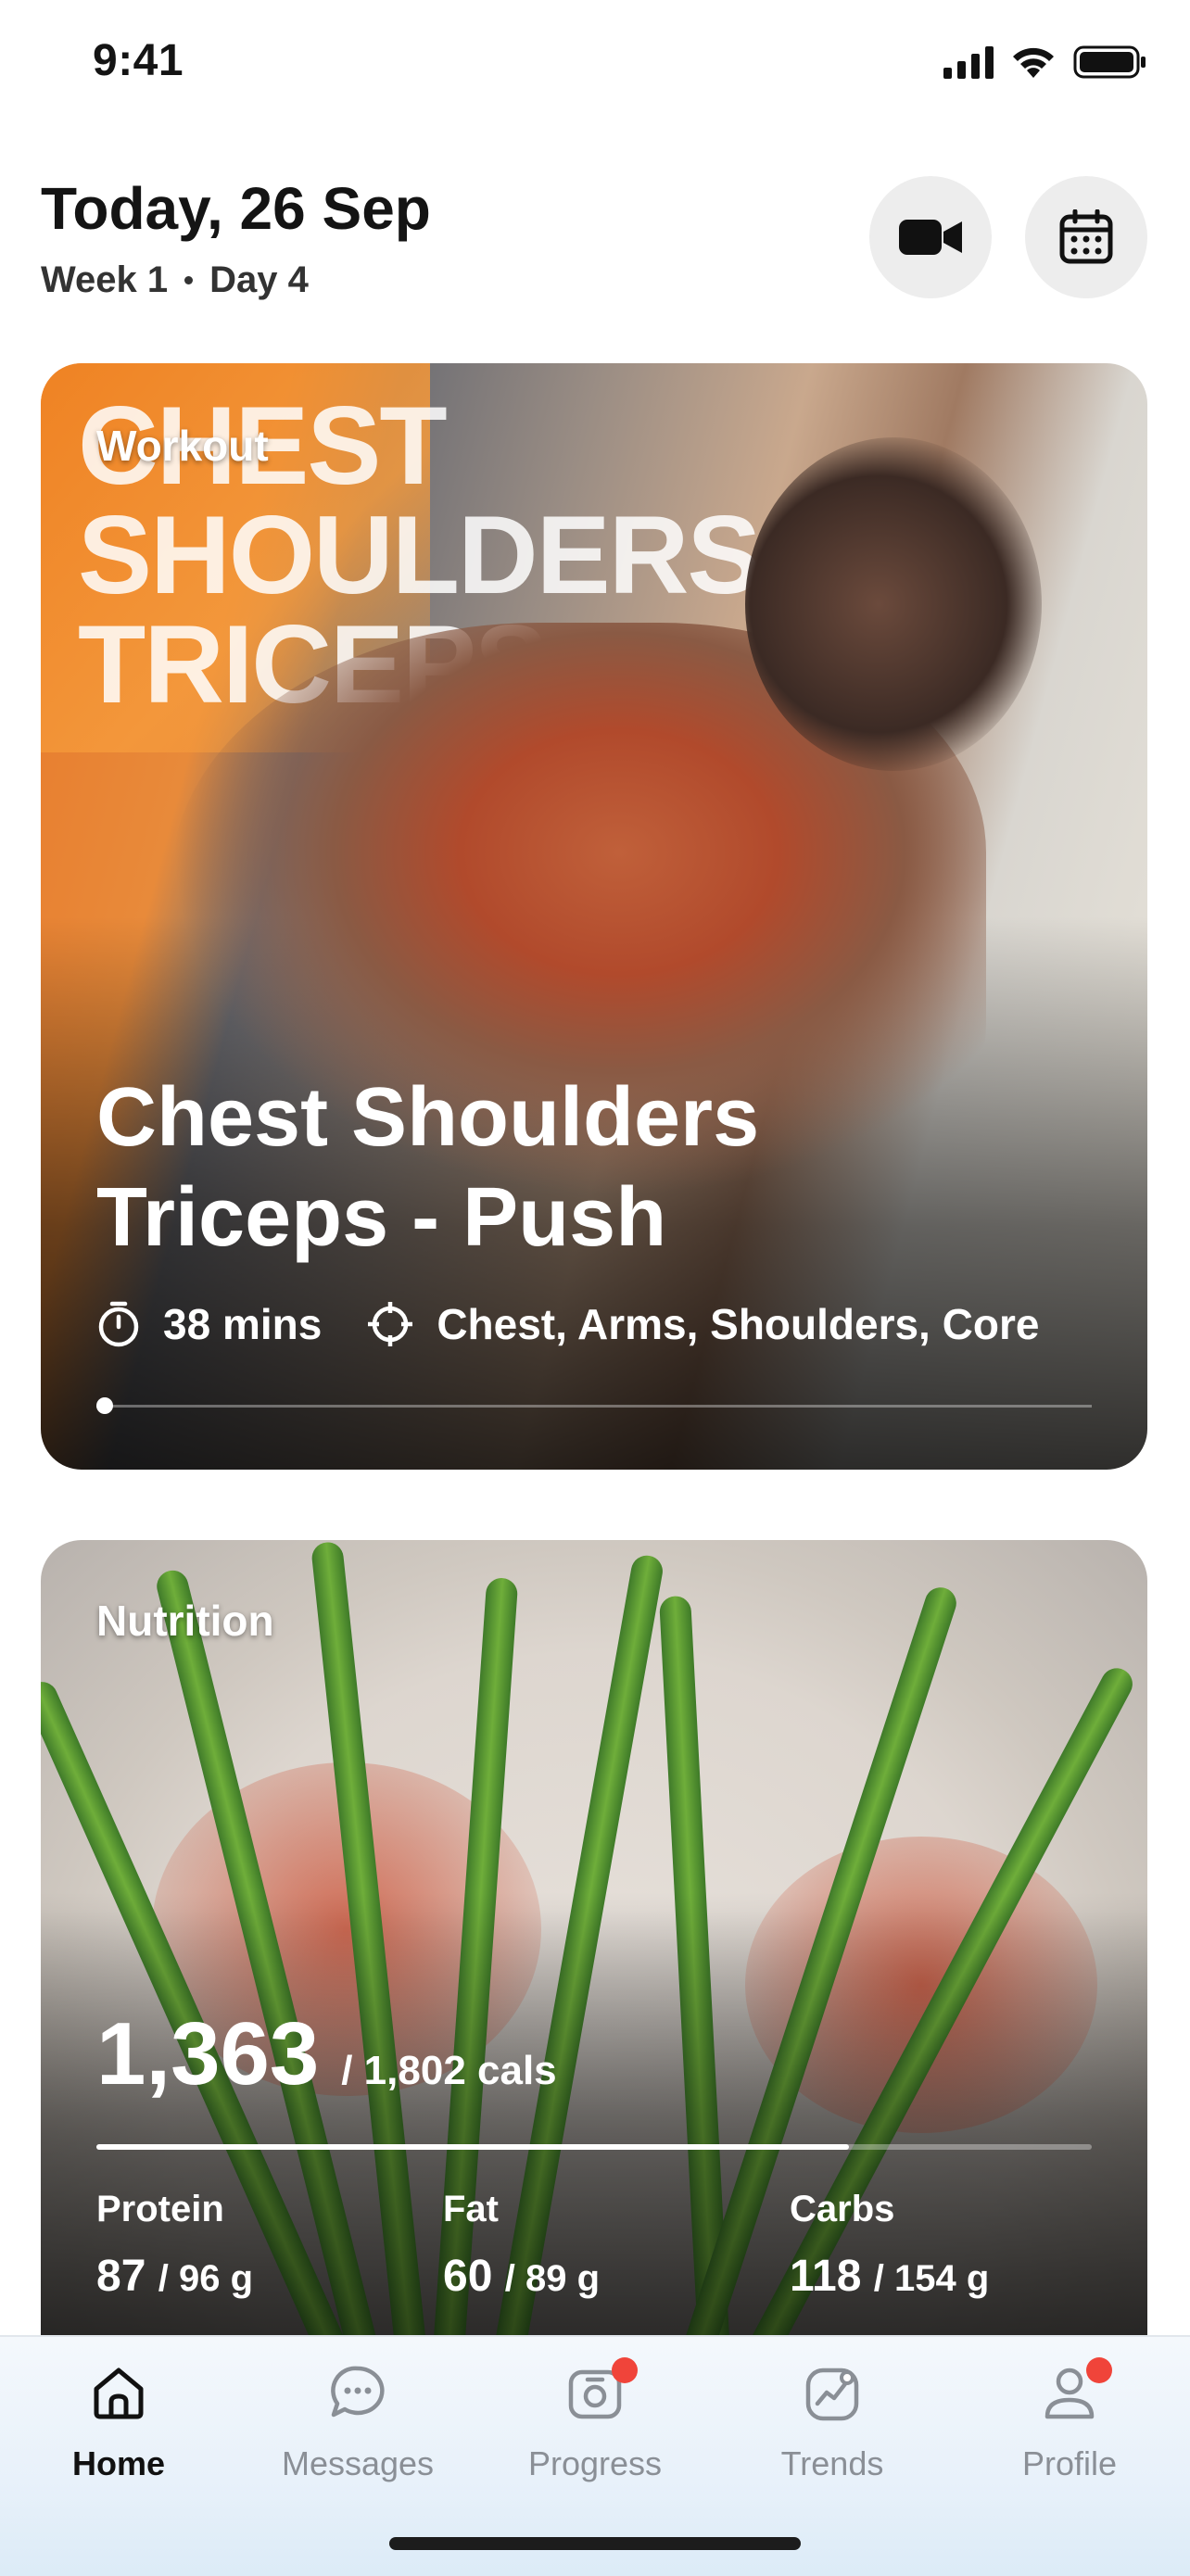  What do you see at coordinates (104, 1406) in the screenshot?
I see `carousel-indicator` at bounding box center [104, 1406].